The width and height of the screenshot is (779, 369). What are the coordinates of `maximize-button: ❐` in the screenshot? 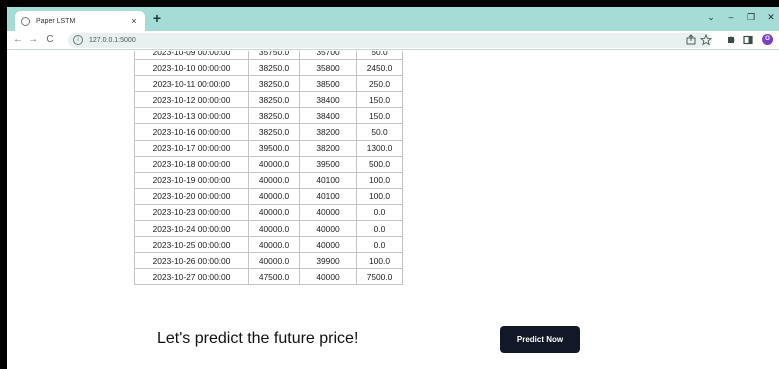 It's located at (751, 17).